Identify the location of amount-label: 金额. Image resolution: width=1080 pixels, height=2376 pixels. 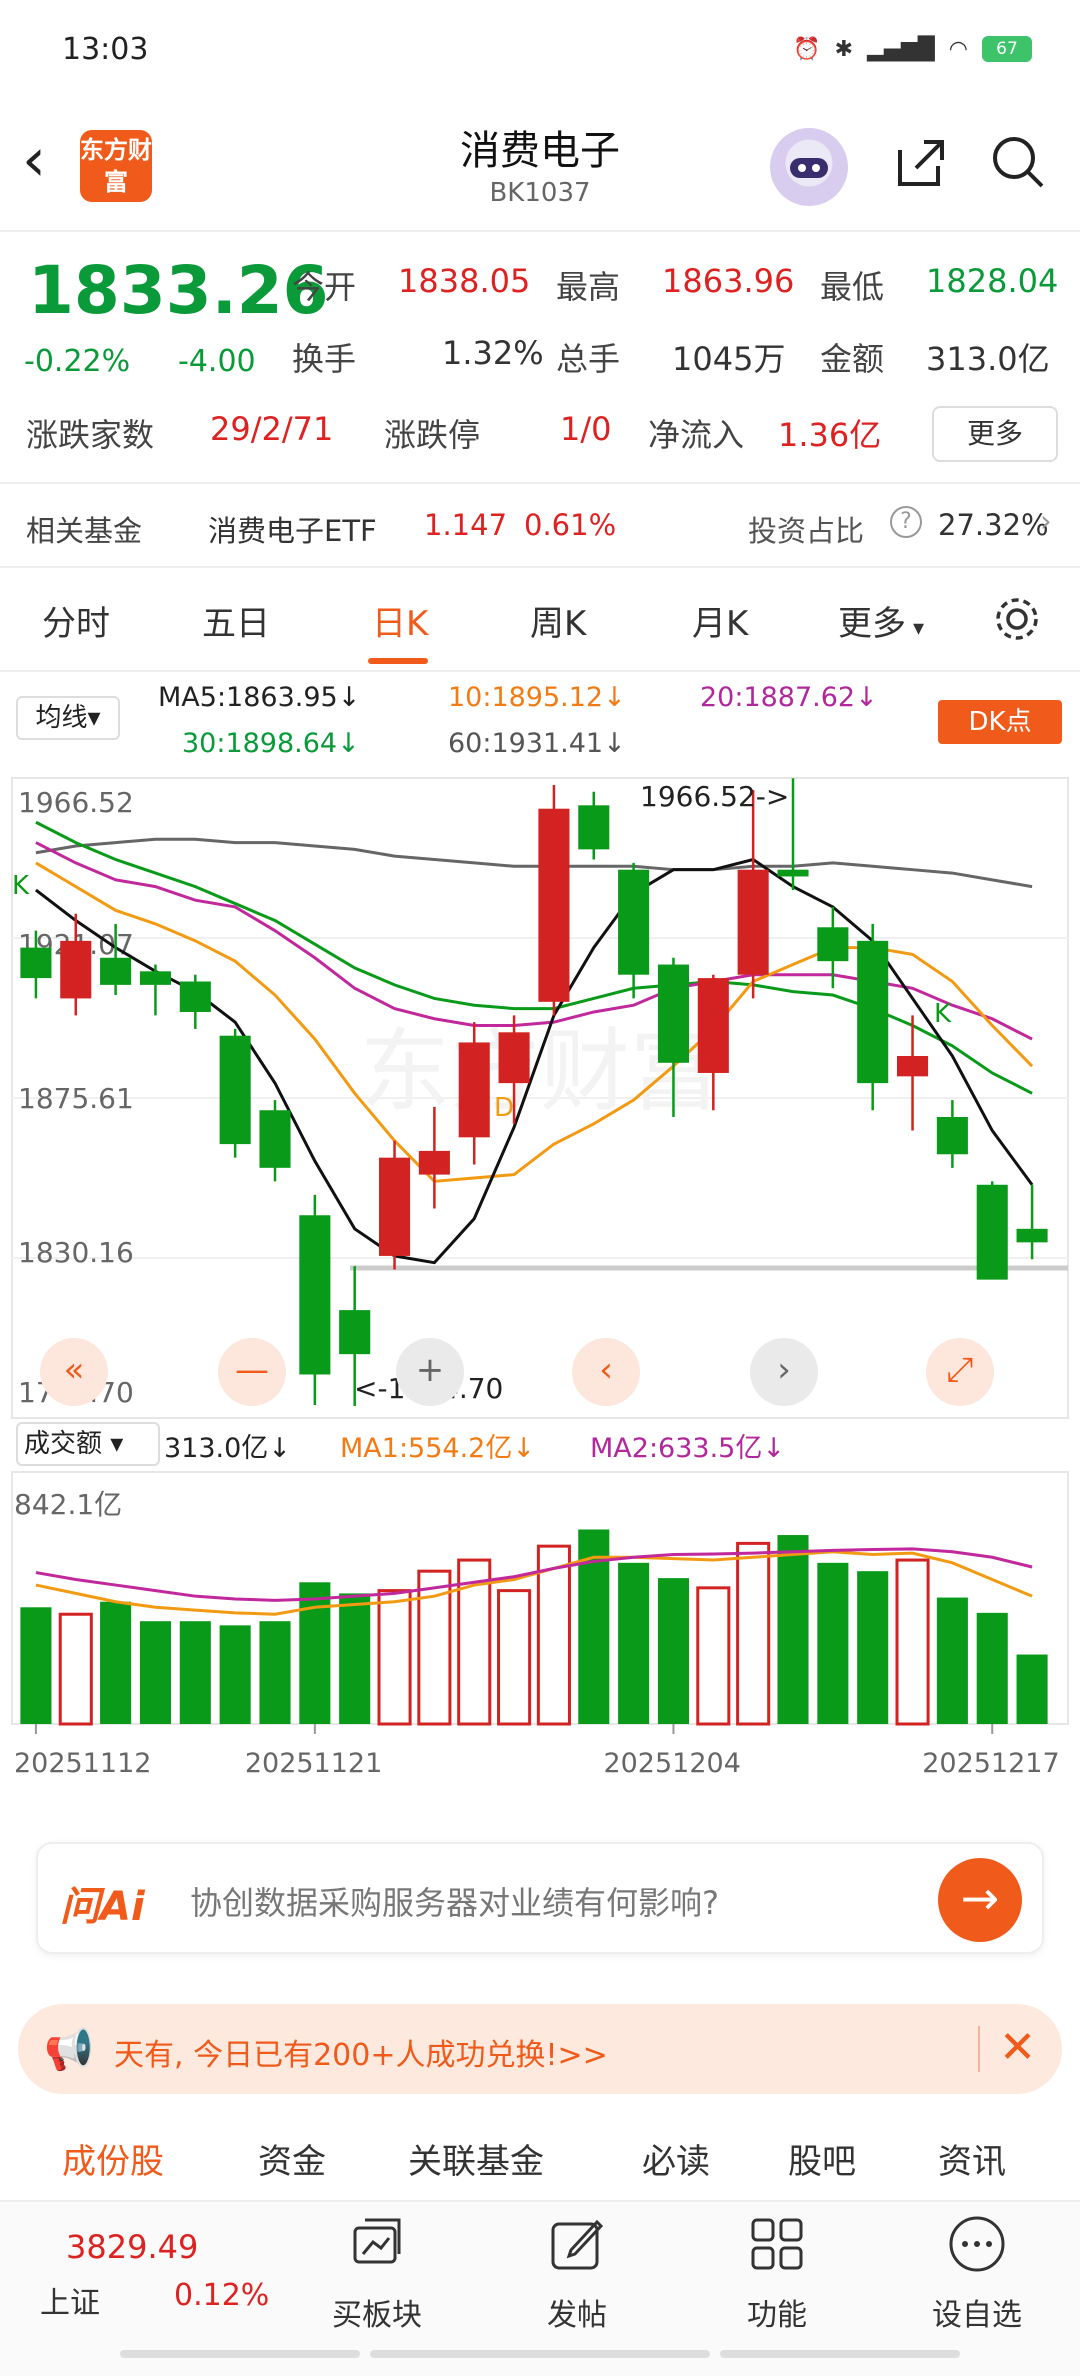
(852, 359).